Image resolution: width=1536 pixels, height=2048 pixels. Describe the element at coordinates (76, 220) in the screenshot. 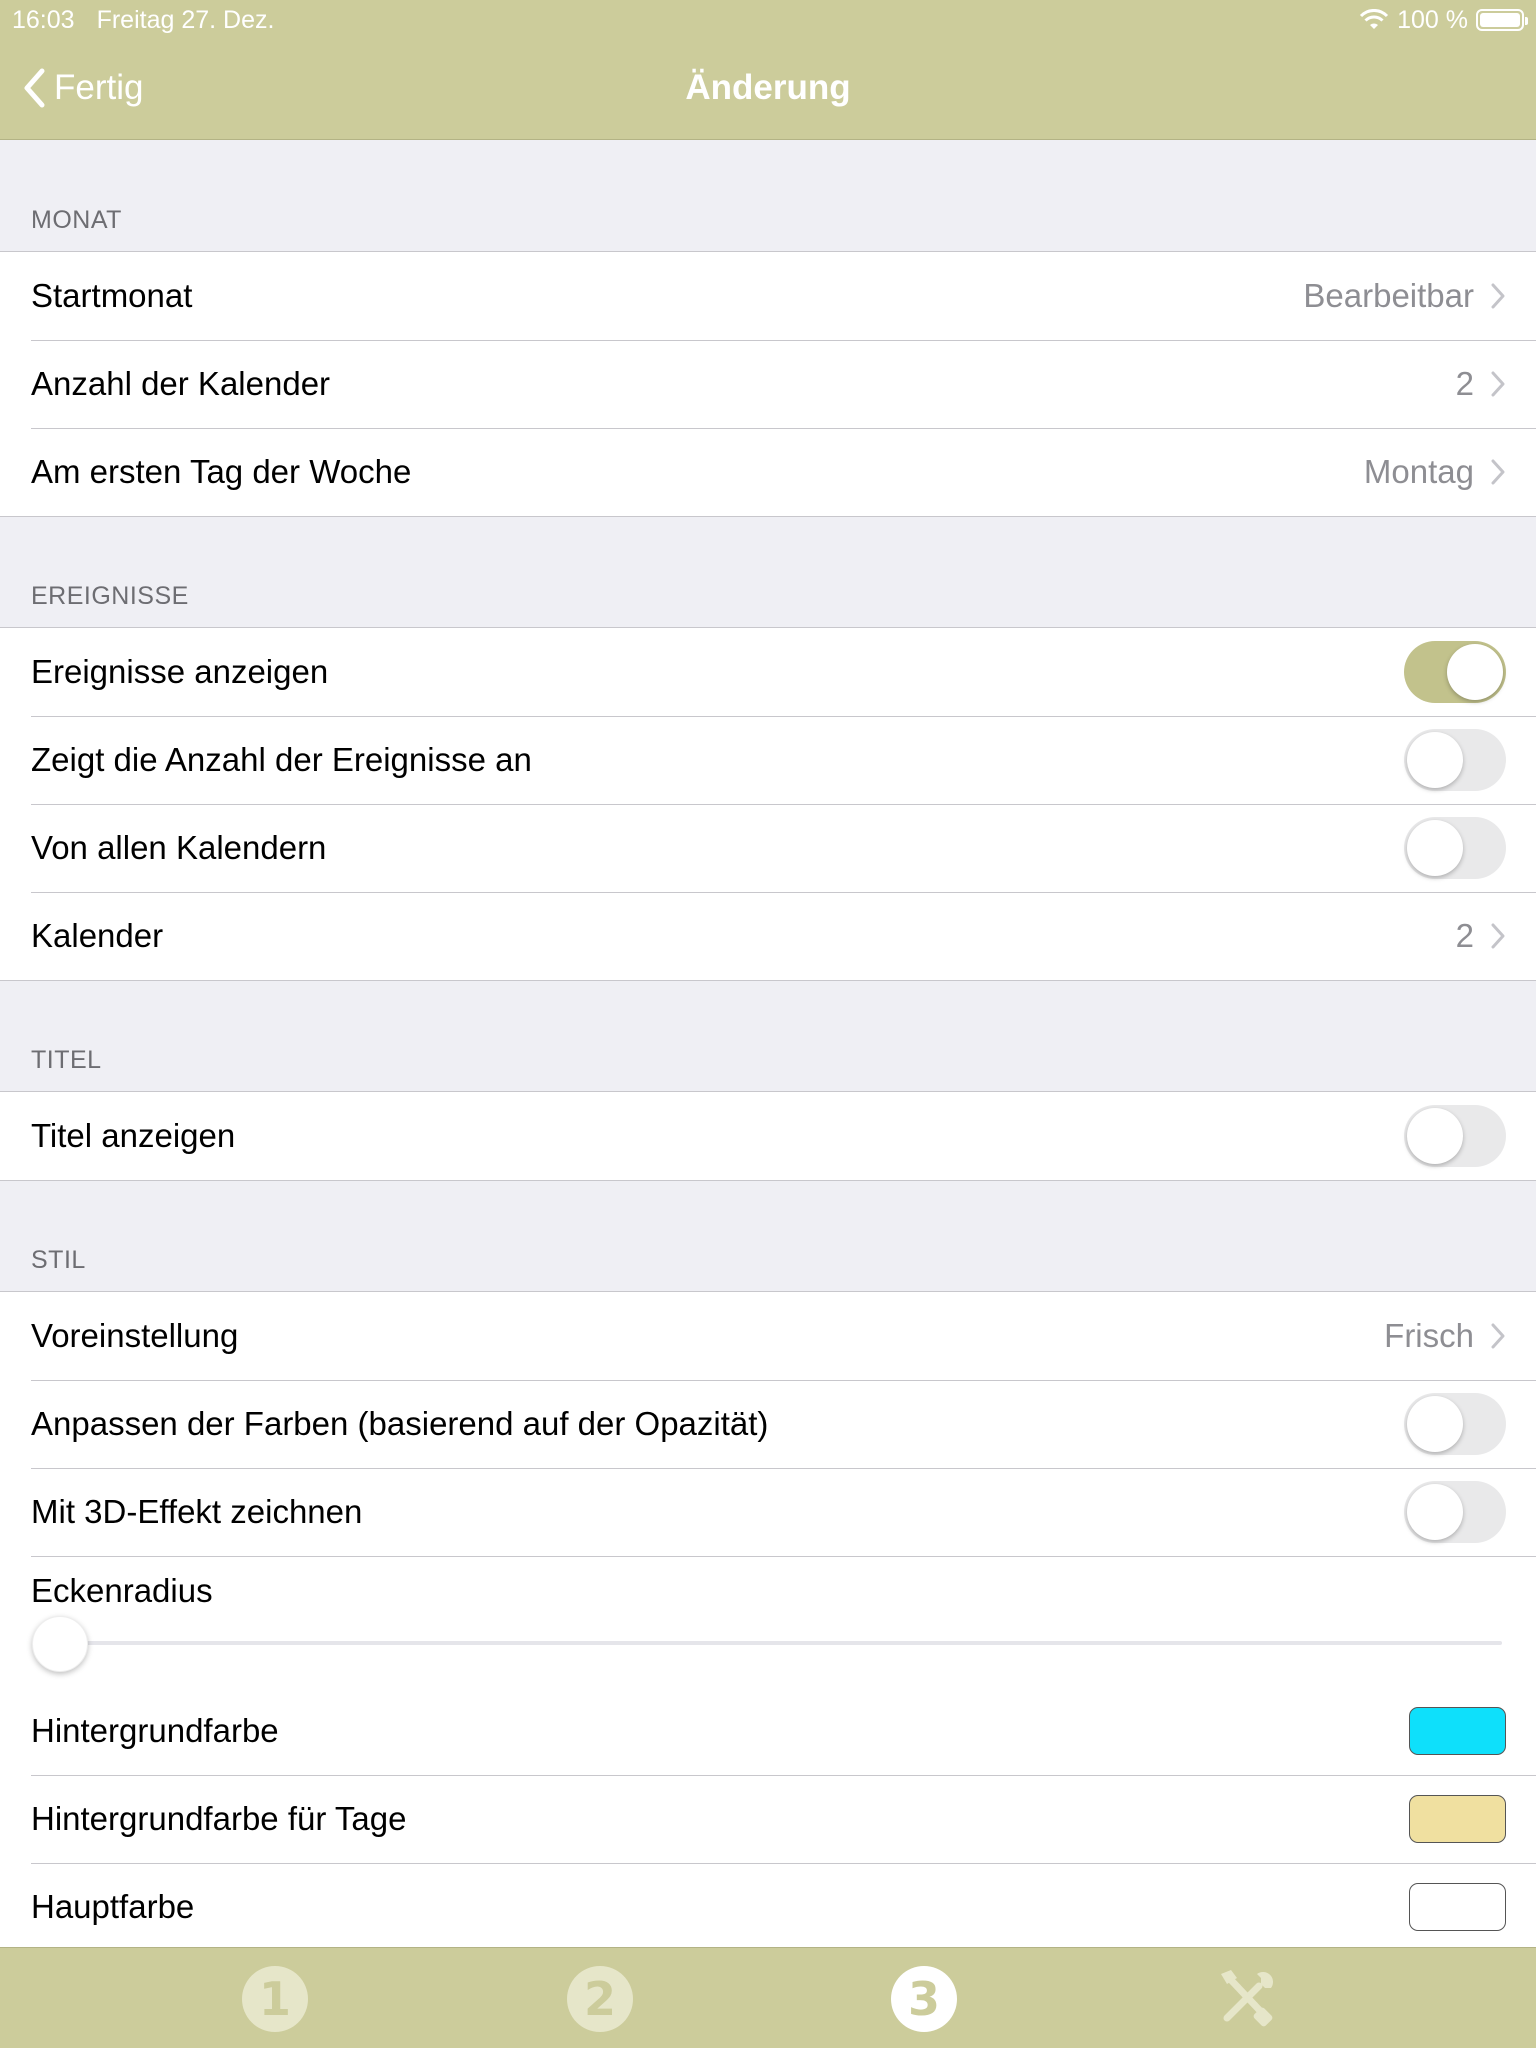

I see `section-header-monat: MONAT` at that location.